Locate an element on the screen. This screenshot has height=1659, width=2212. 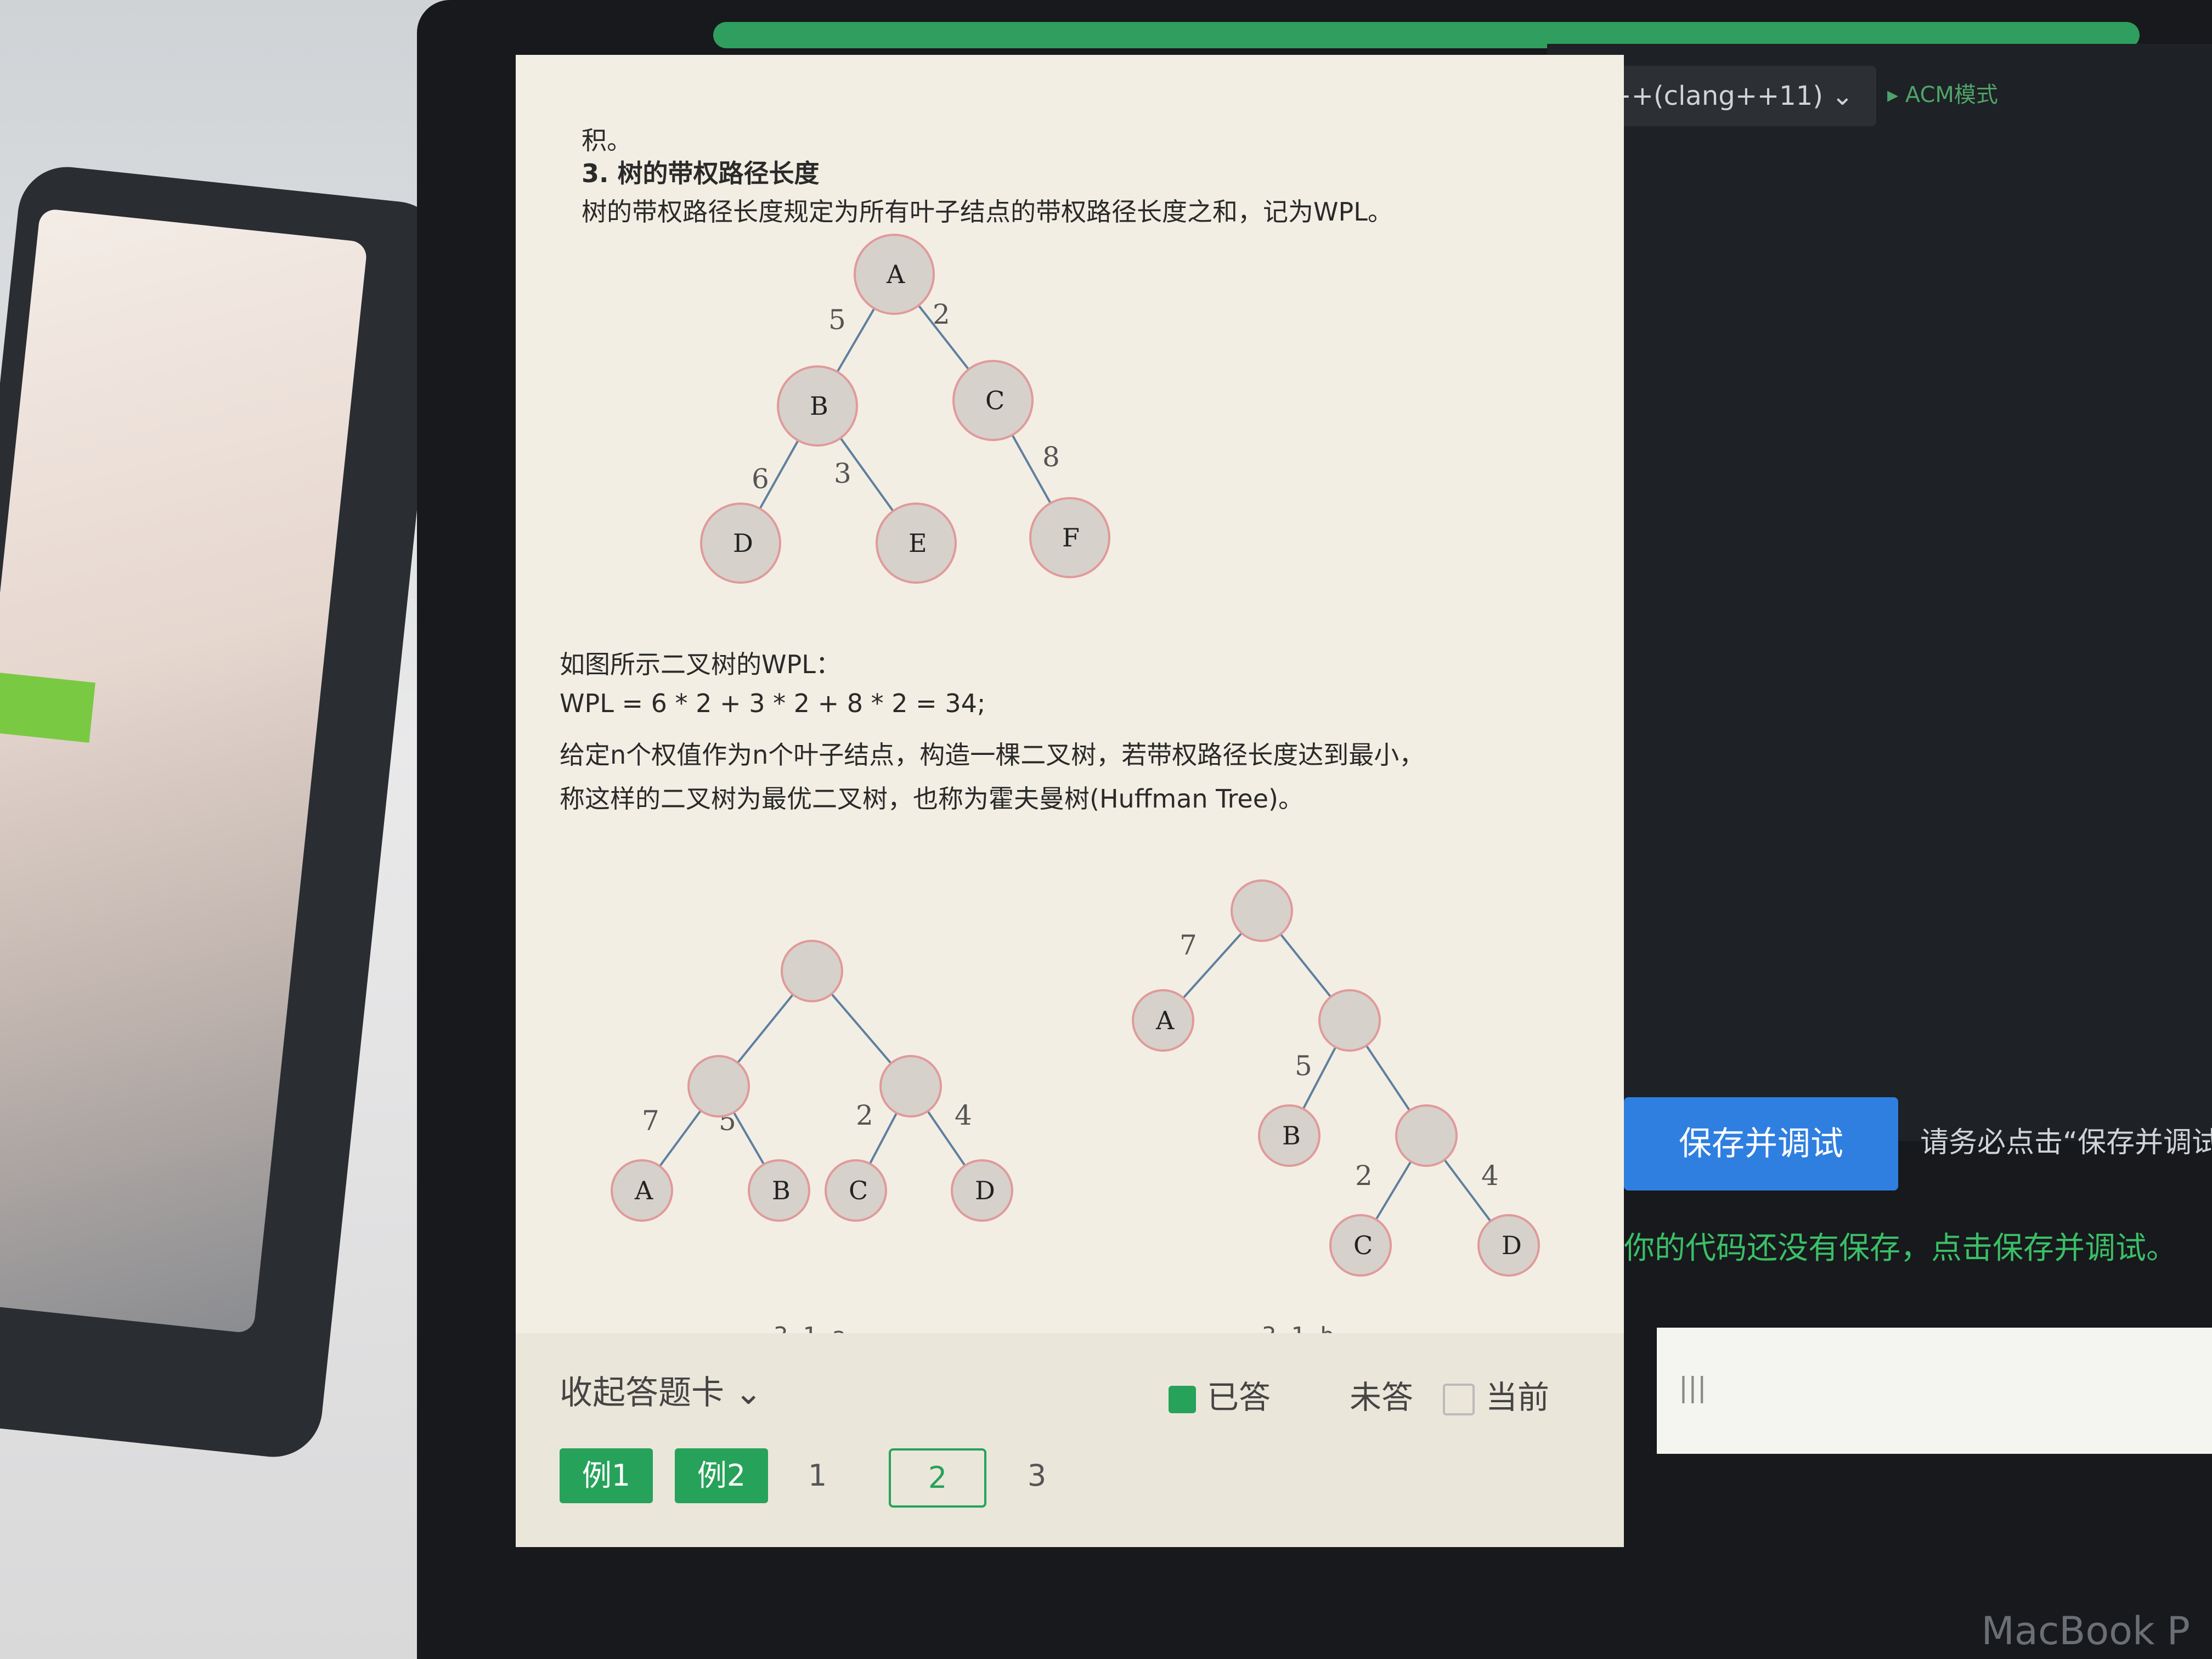
tree-a-leaf-b: B is located at coordinates (779, 1190).